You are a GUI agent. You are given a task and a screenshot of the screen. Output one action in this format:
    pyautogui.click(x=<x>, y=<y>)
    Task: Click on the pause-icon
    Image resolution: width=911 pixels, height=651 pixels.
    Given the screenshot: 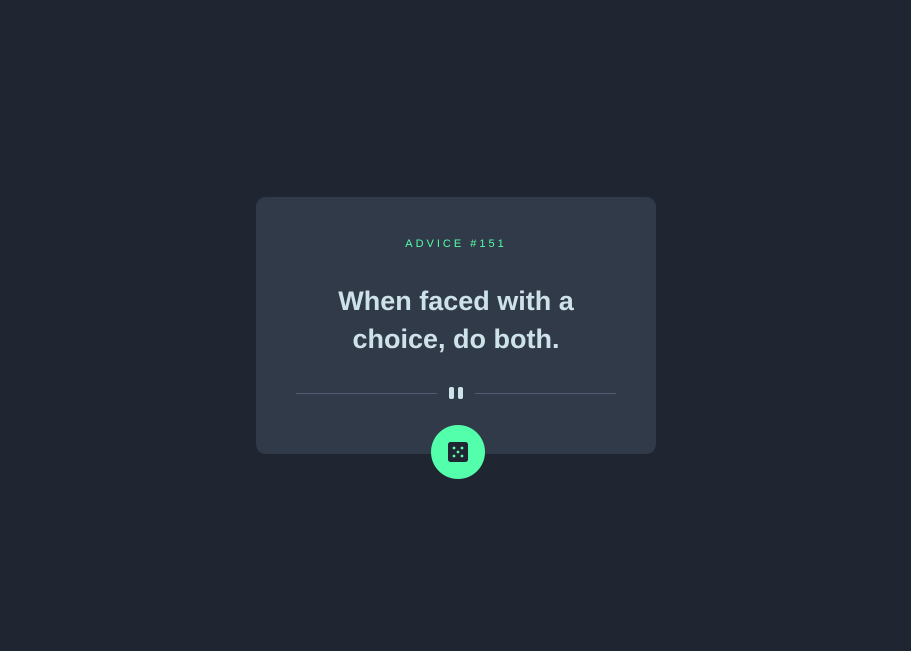 What is the action you would take?
    pyautogui.click(x=456, y=393)
    